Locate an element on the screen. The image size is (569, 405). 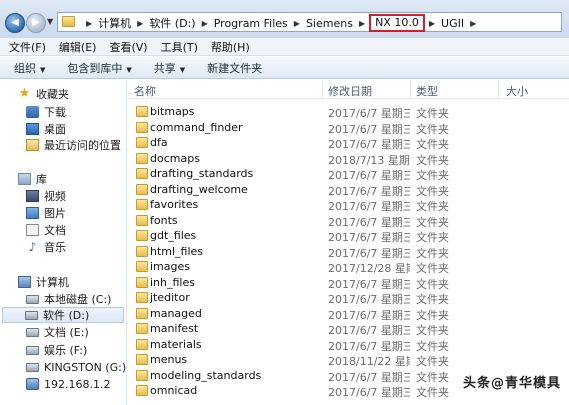
menu-bar: 文件(F) 编辑(E) 查看(V) 工具(T) 帮助(H) is located at coordinates (284, 47).